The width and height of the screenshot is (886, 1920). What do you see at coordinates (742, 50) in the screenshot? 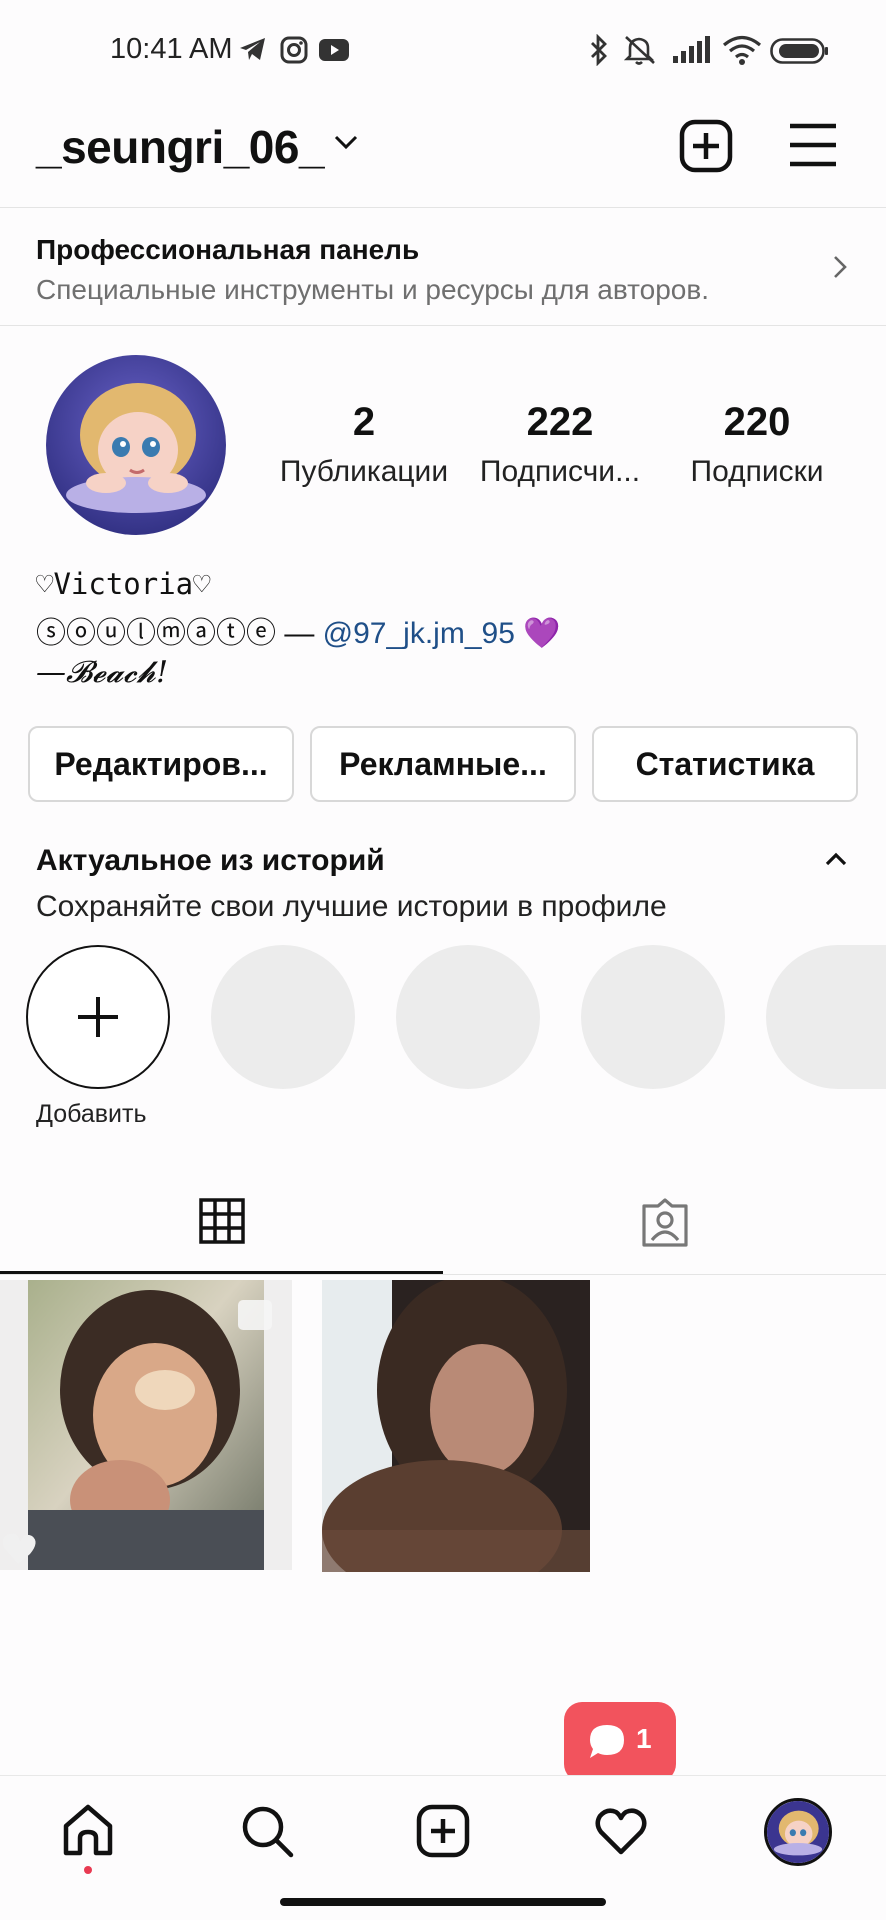
I see `wifi-icon` at bounding box center [742, 50].